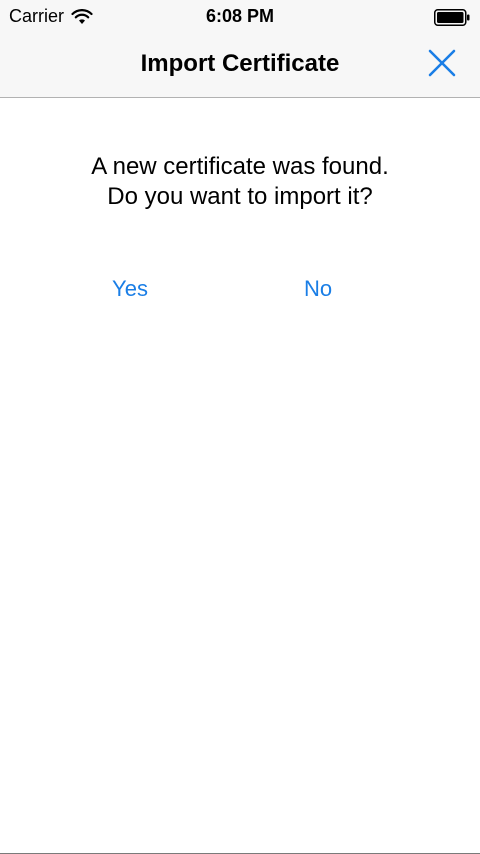 This screenshot has height=854, width=480. I want to click on message-line-1: A new certificate was found., so click(240, 166).